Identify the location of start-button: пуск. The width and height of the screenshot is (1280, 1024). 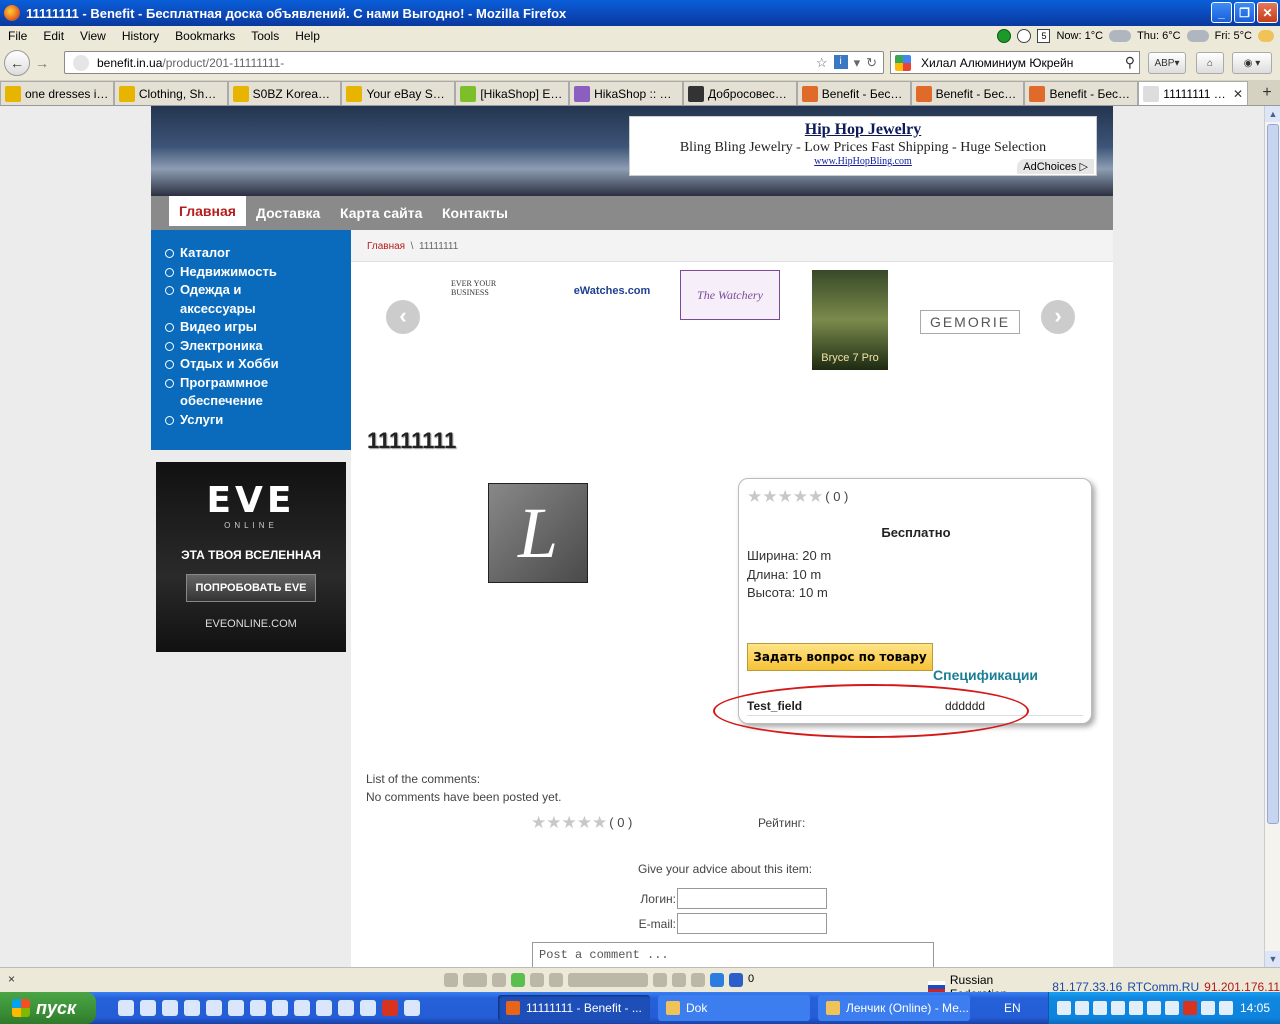
(48, 1008).